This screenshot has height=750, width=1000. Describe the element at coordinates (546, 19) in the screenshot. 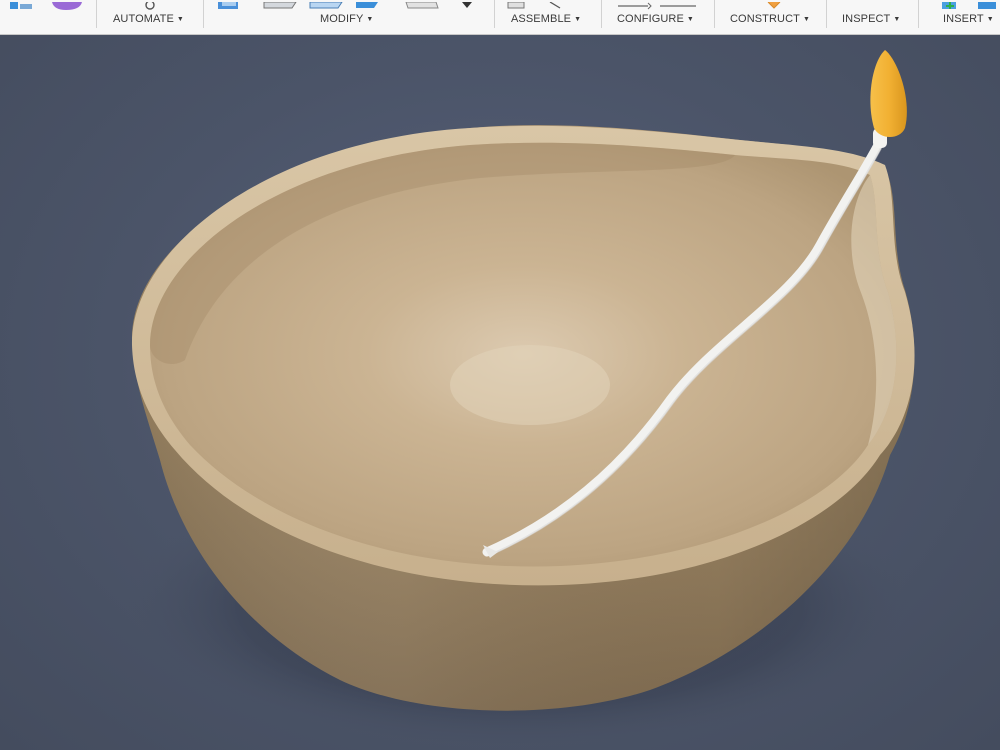

I see `toolbar-group-label: ASSEMBLE ▼` at that location.